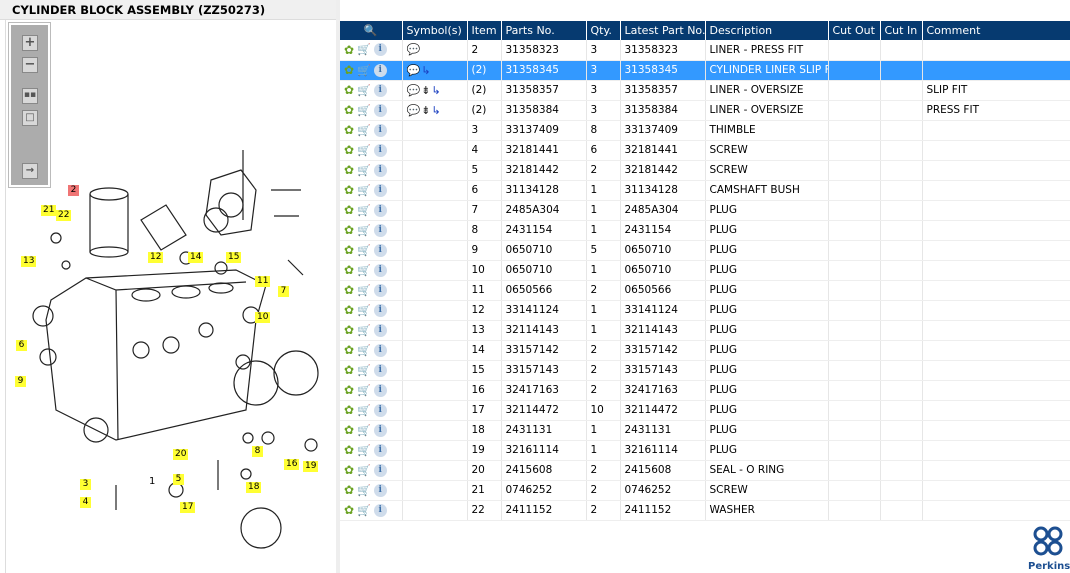 The height and width of the screenshot is (573, 1070). What do you see at coordinates (705, 250) in the screenshot?
I see `table-row: ✿ 🛒 i 9 0650710 5 0650710 PLUG` at bounding box center [705, 250].